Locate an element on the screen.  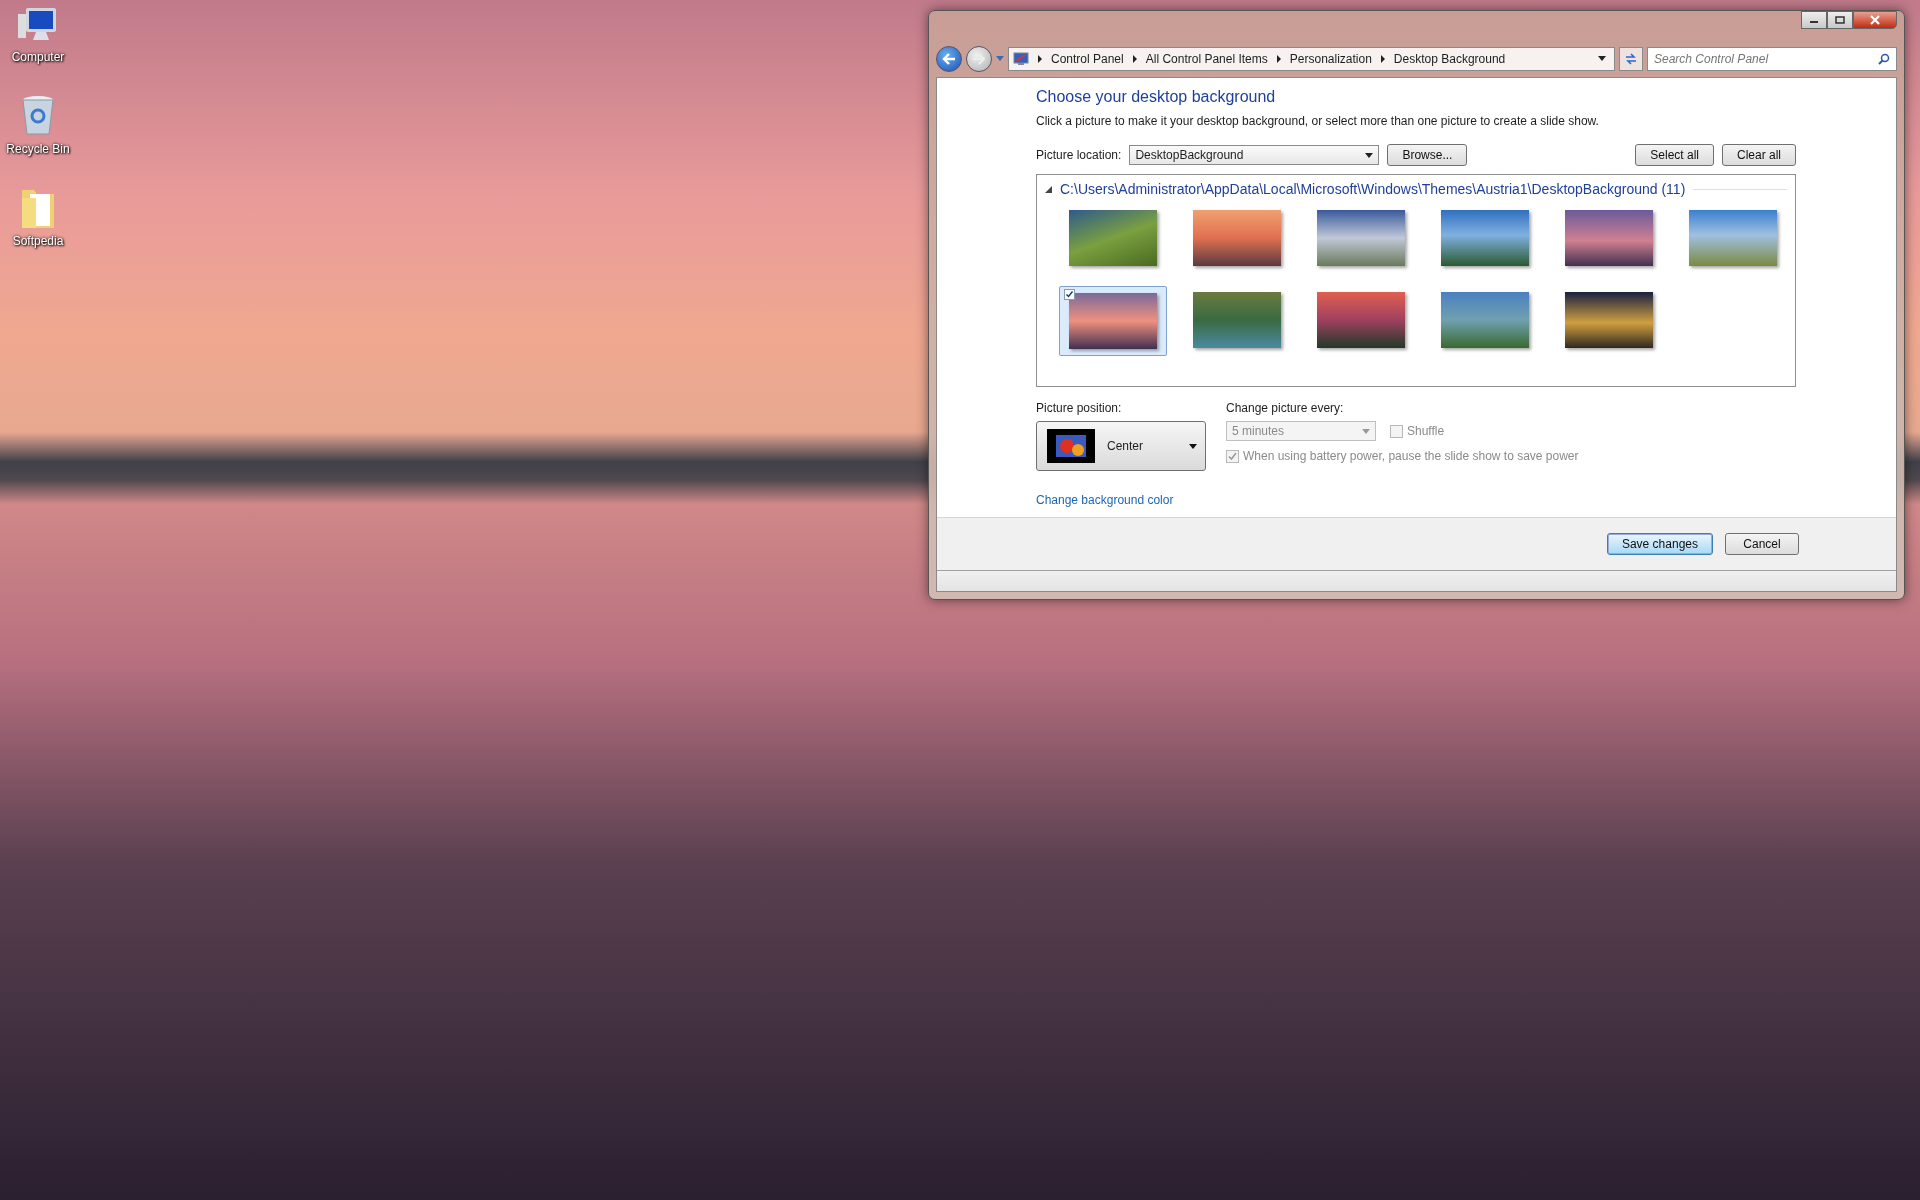
checkbox is located at coordinates (1069, 294).